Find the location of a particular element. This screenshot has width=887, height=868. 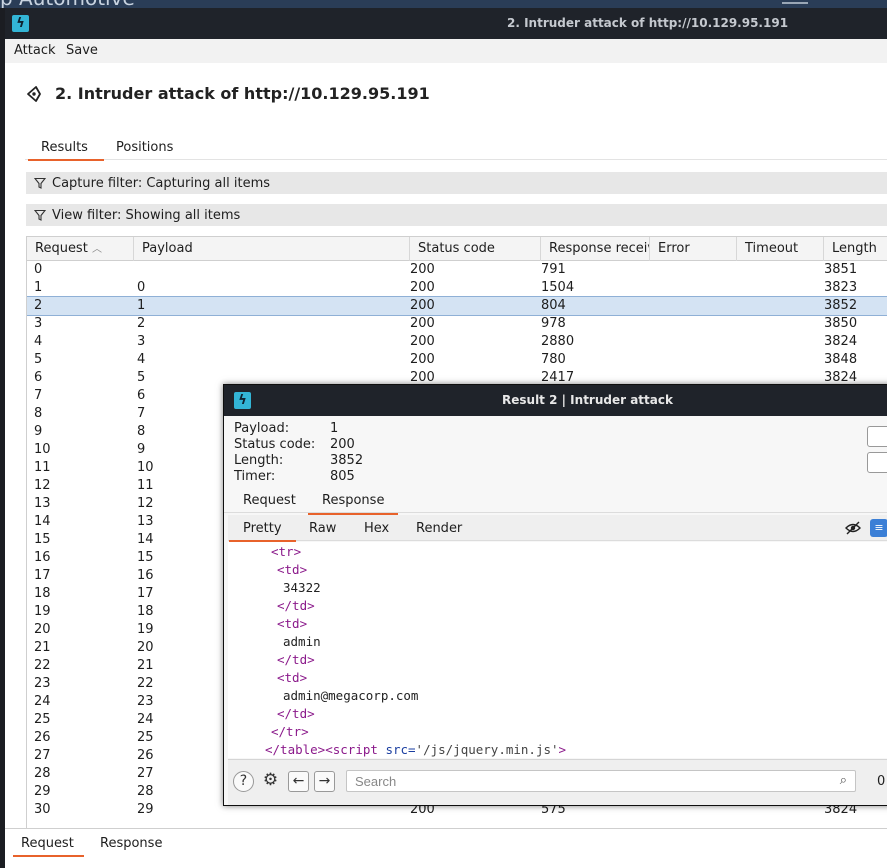

code-line: </tr> is located at coordinates (290, 731).